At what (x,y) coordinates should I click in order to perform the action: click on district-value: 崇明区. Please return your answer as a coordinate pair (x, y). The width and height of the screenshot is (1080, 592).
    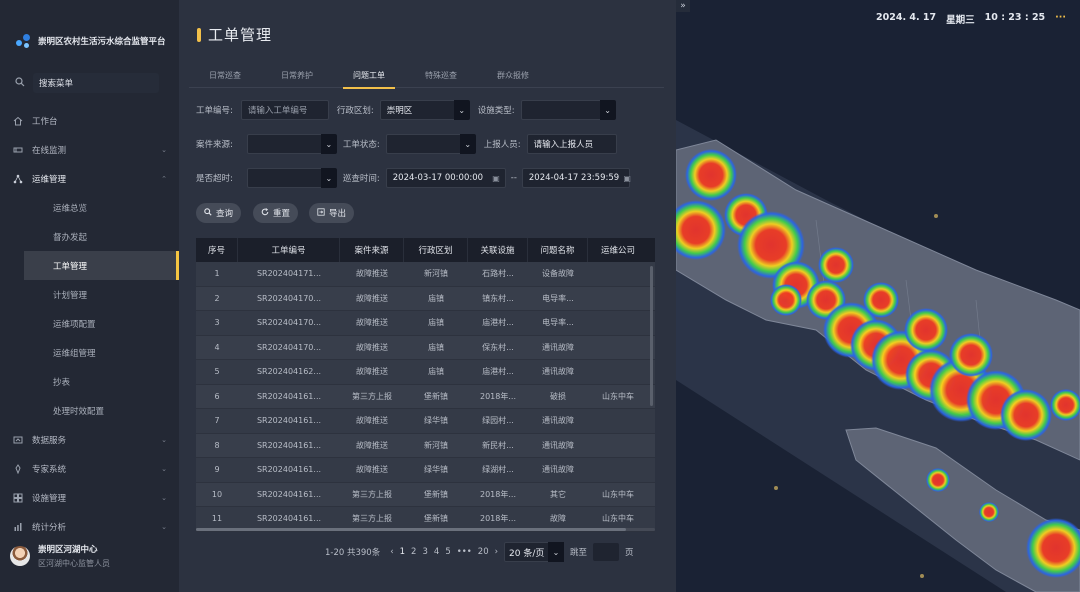
    Looking at the image, I should click on (399, 111).